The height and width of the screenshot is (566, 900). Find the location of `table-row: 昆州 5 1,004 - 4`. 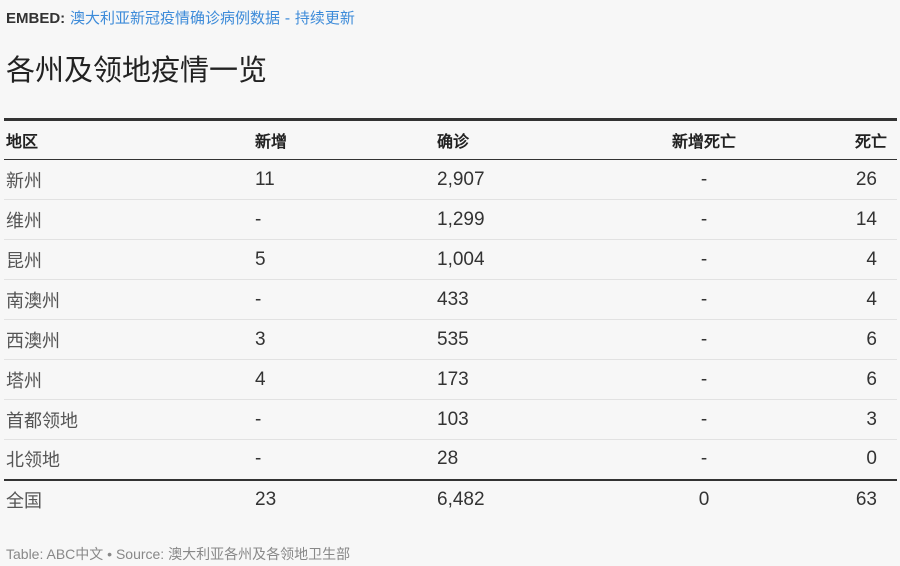

table-row: 昆州 5 1,004 - 4 is located at coordinates (450, 259).